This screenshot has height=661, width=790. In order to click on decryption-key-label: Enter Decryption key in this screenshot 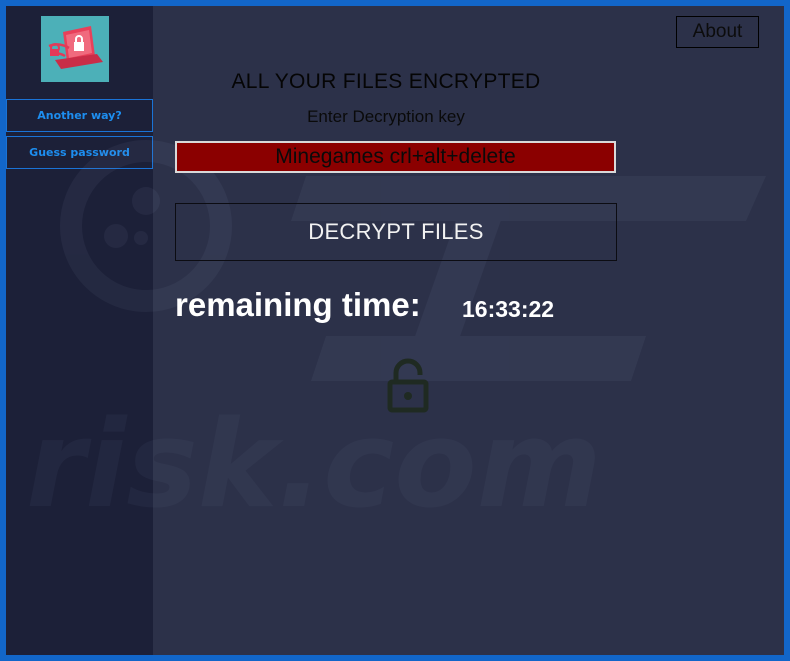, I will do `click(386, 116)`.